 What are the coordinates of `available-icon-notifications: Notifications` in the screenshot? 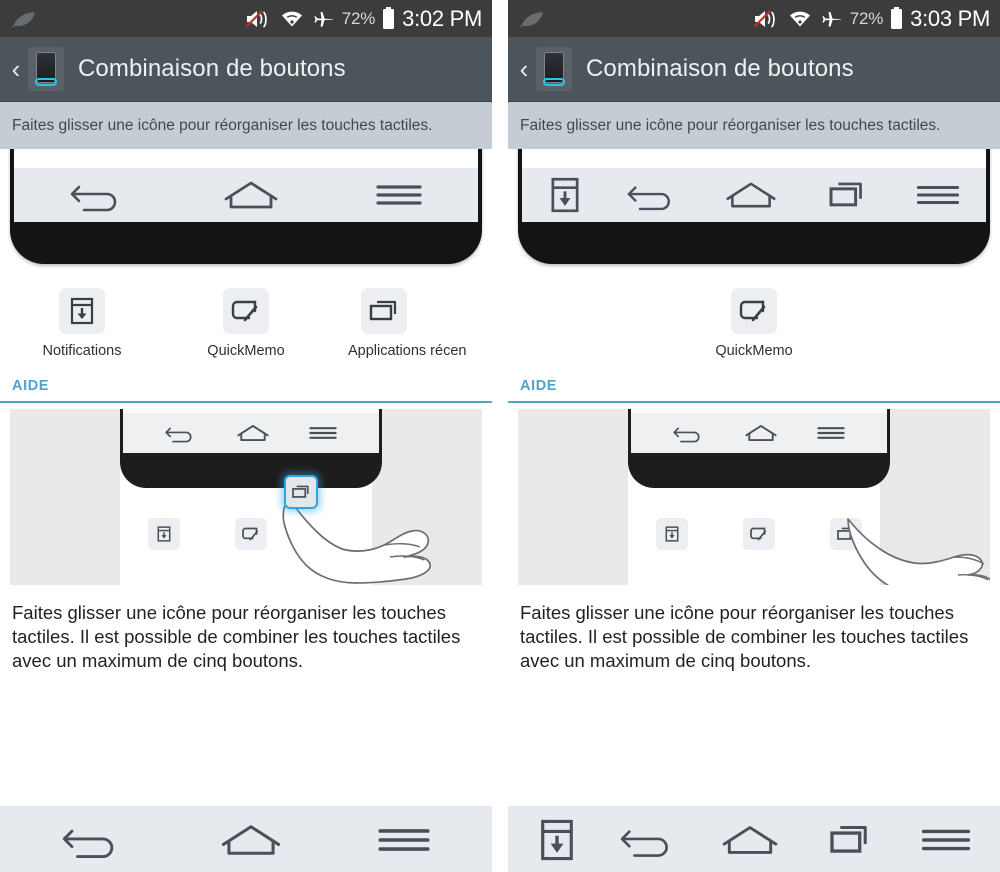 It's located at (82, 323).